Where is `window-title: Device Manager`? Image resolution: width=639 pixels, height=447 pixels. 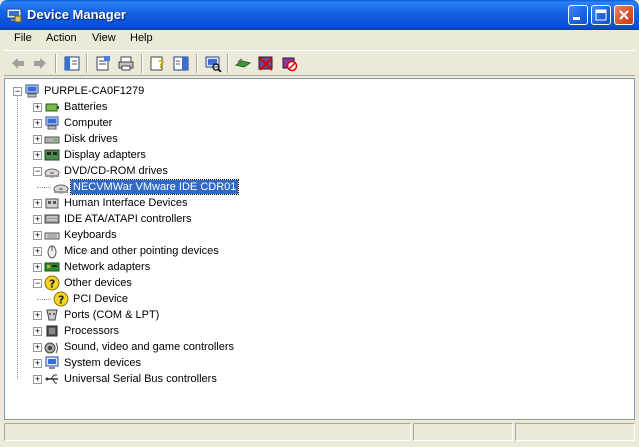
window-title: Device Manager is located at coordinates (76, 14).